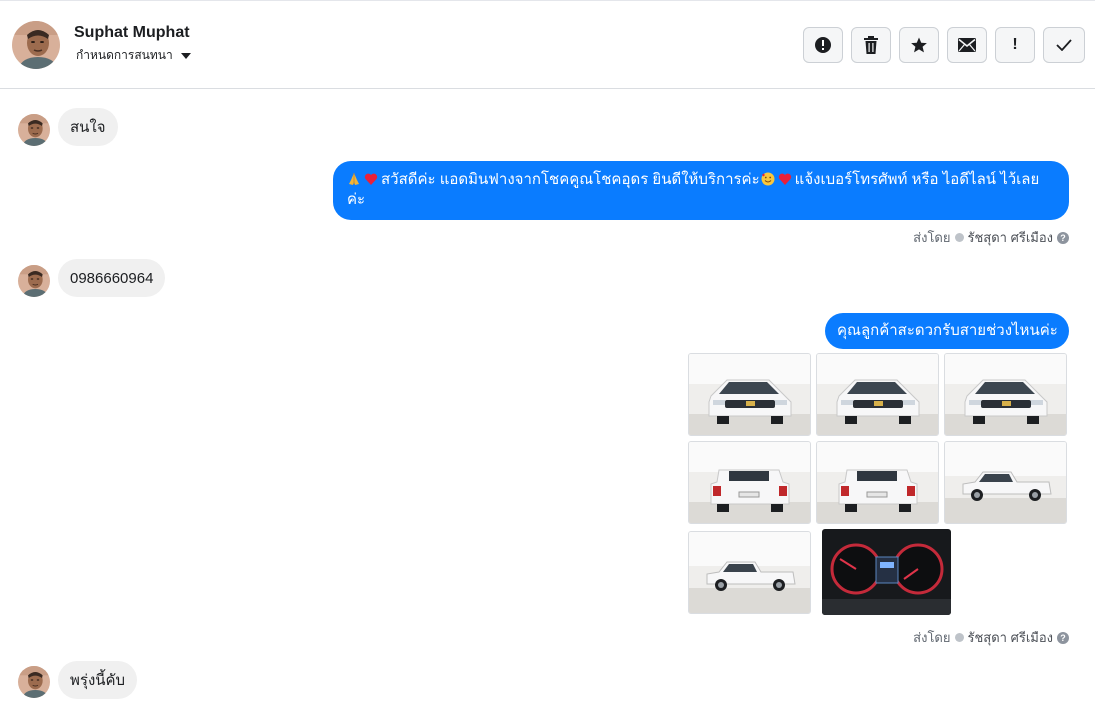 Image resolution: width=1095 pixels, height=710 pixels. Describe the element at coordinates (877, 394) in the screenshot. I see `attachment-image-front` at that location.